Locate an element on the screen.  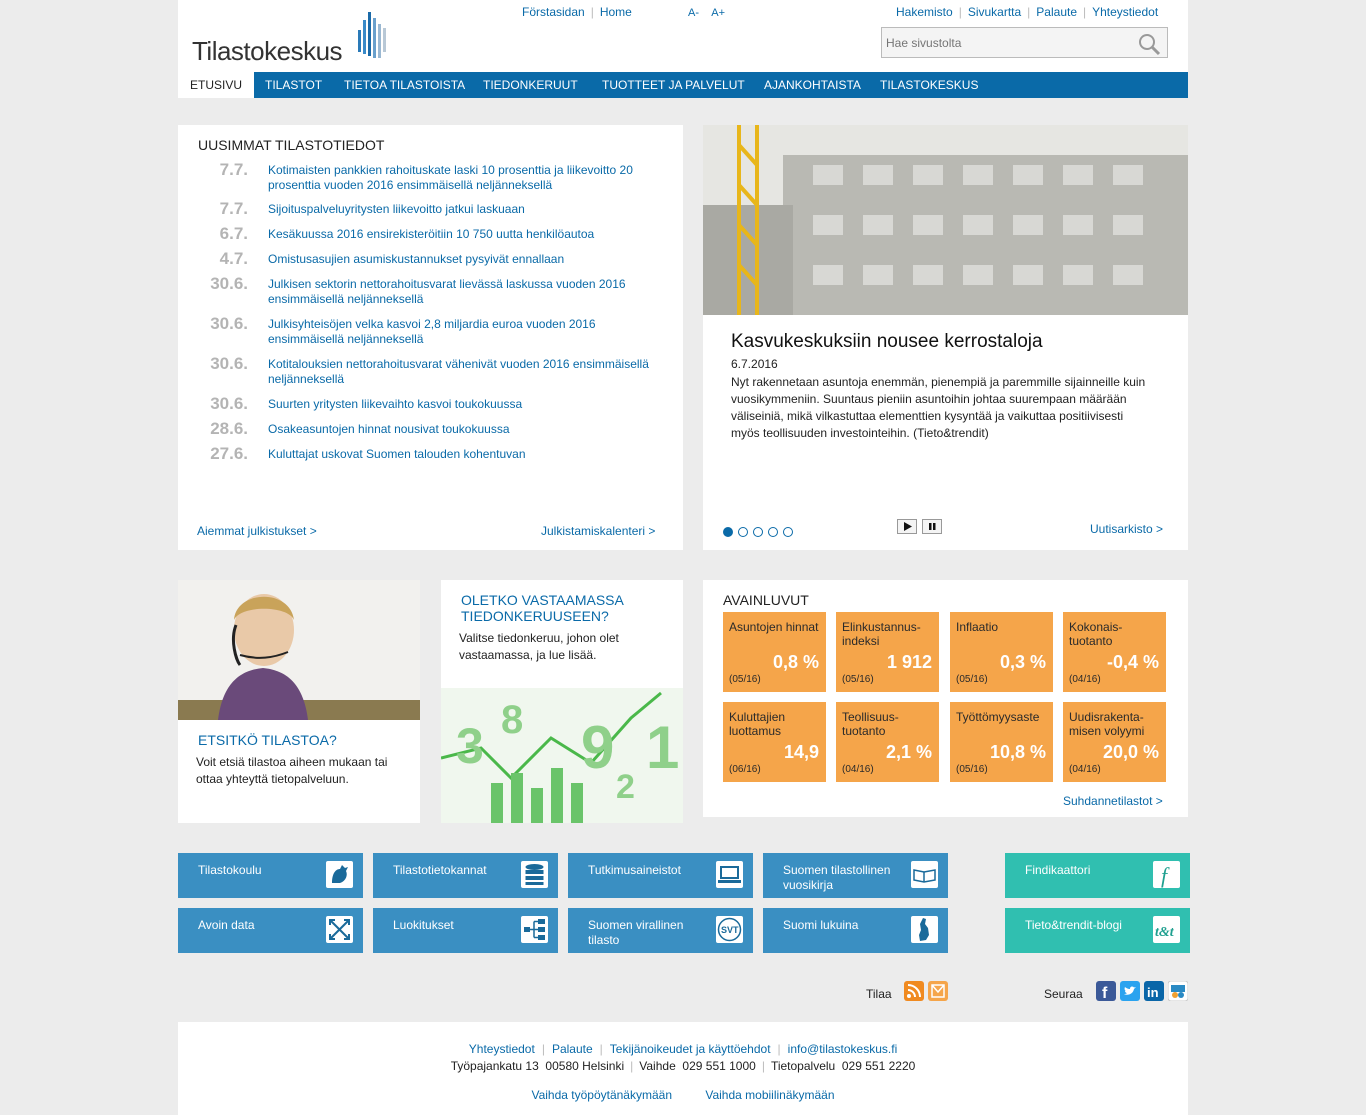
tile-label: Suomen virallinen tilasto is located at coordinates (636, 932).